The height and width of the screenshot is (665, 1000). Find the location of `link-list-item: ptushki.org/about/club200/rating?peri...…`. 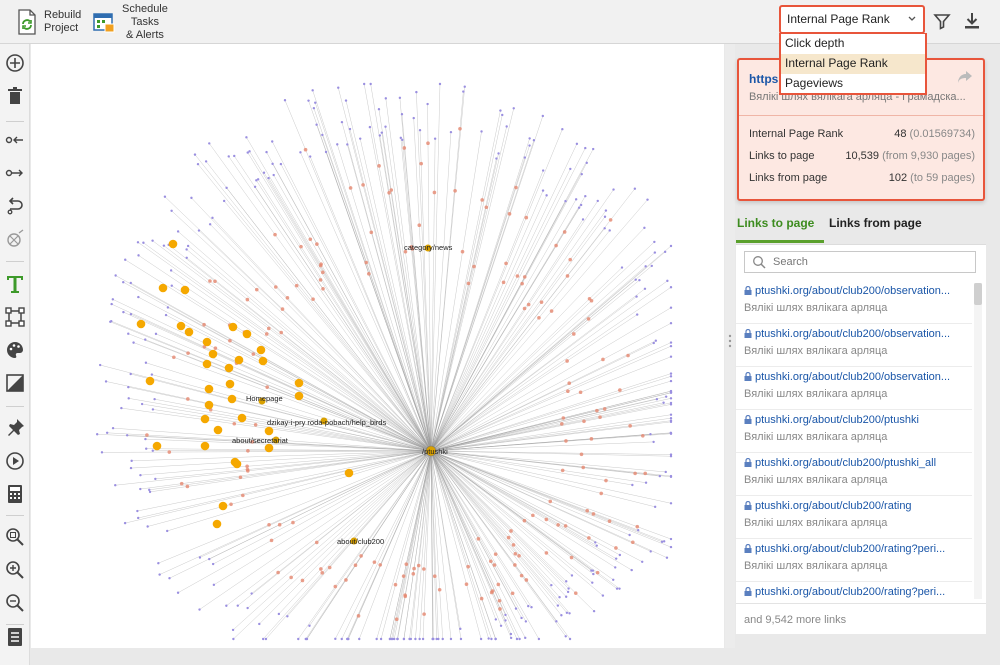

link-list-item: ptushki.org/about/club200/rating?peri...… is located at coordinates (854, 560).